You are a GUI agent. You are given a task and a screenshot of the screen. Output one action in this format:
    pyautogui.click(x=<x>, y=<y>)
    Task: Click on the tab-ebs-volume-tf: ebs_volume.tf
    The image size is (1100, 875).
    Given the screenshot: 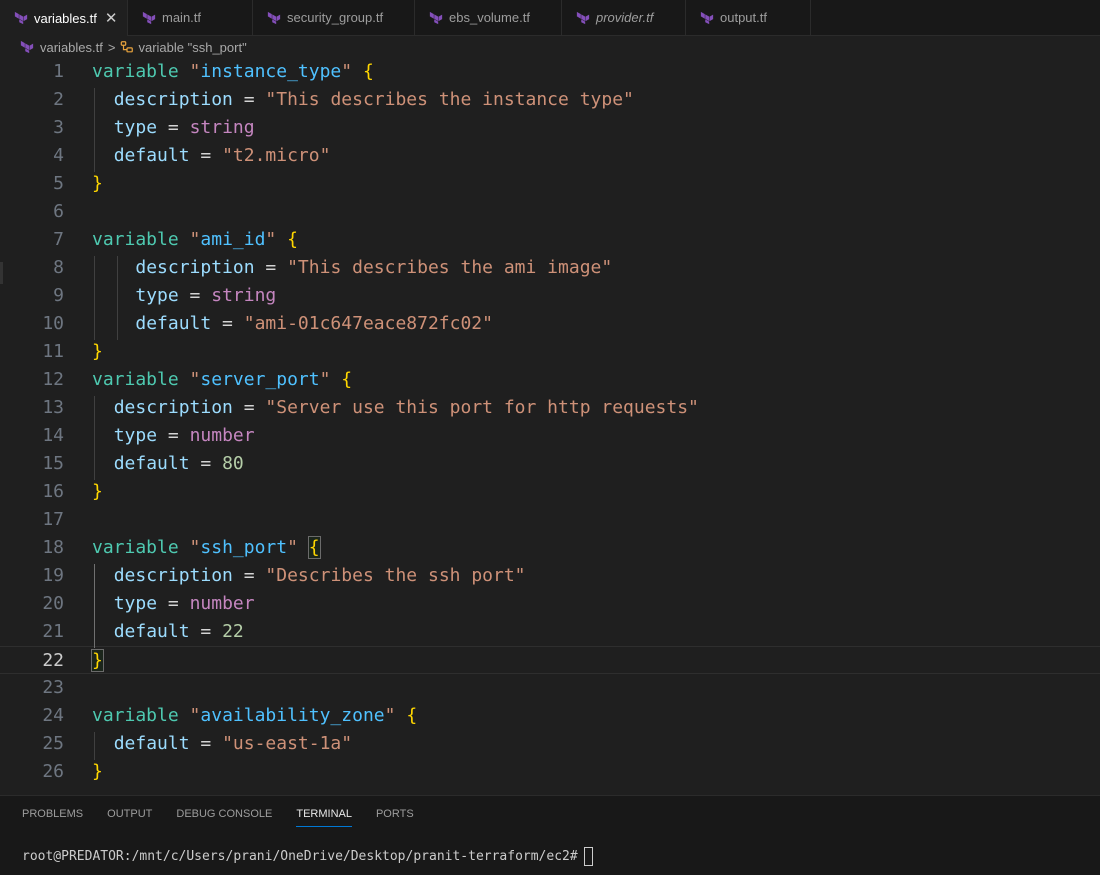 What is the action you would take?
    pyautogui.click(x=488, y=17)
    